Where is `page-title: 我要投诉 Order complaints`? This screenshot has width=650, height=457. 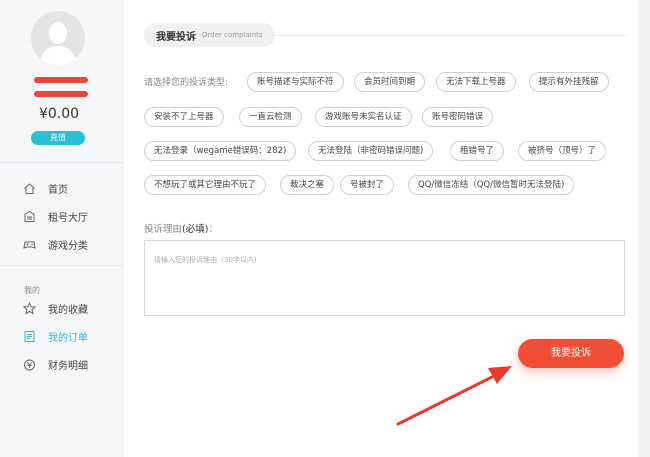
page-title: 我要投诉 Order complaints is located at coordinates (209, 35).